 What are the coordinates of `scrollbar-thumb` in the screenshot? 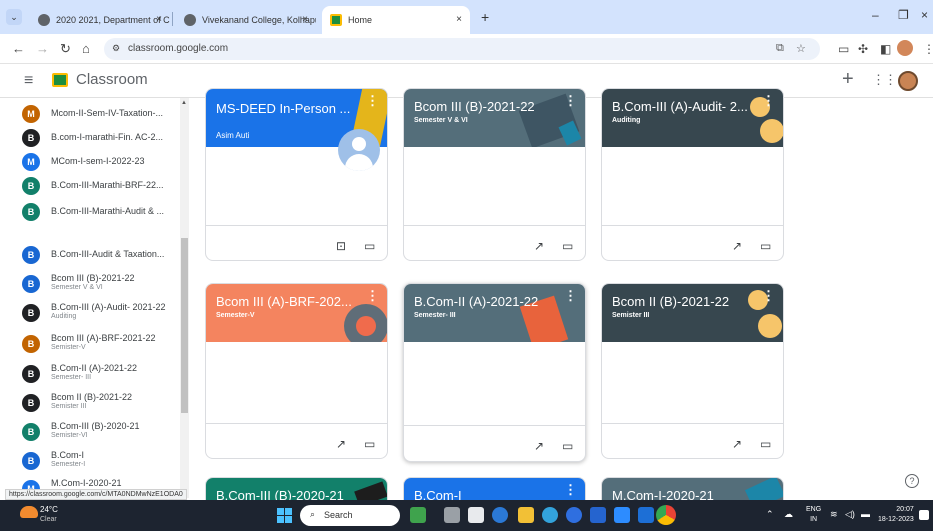 It's located at (184, 325).